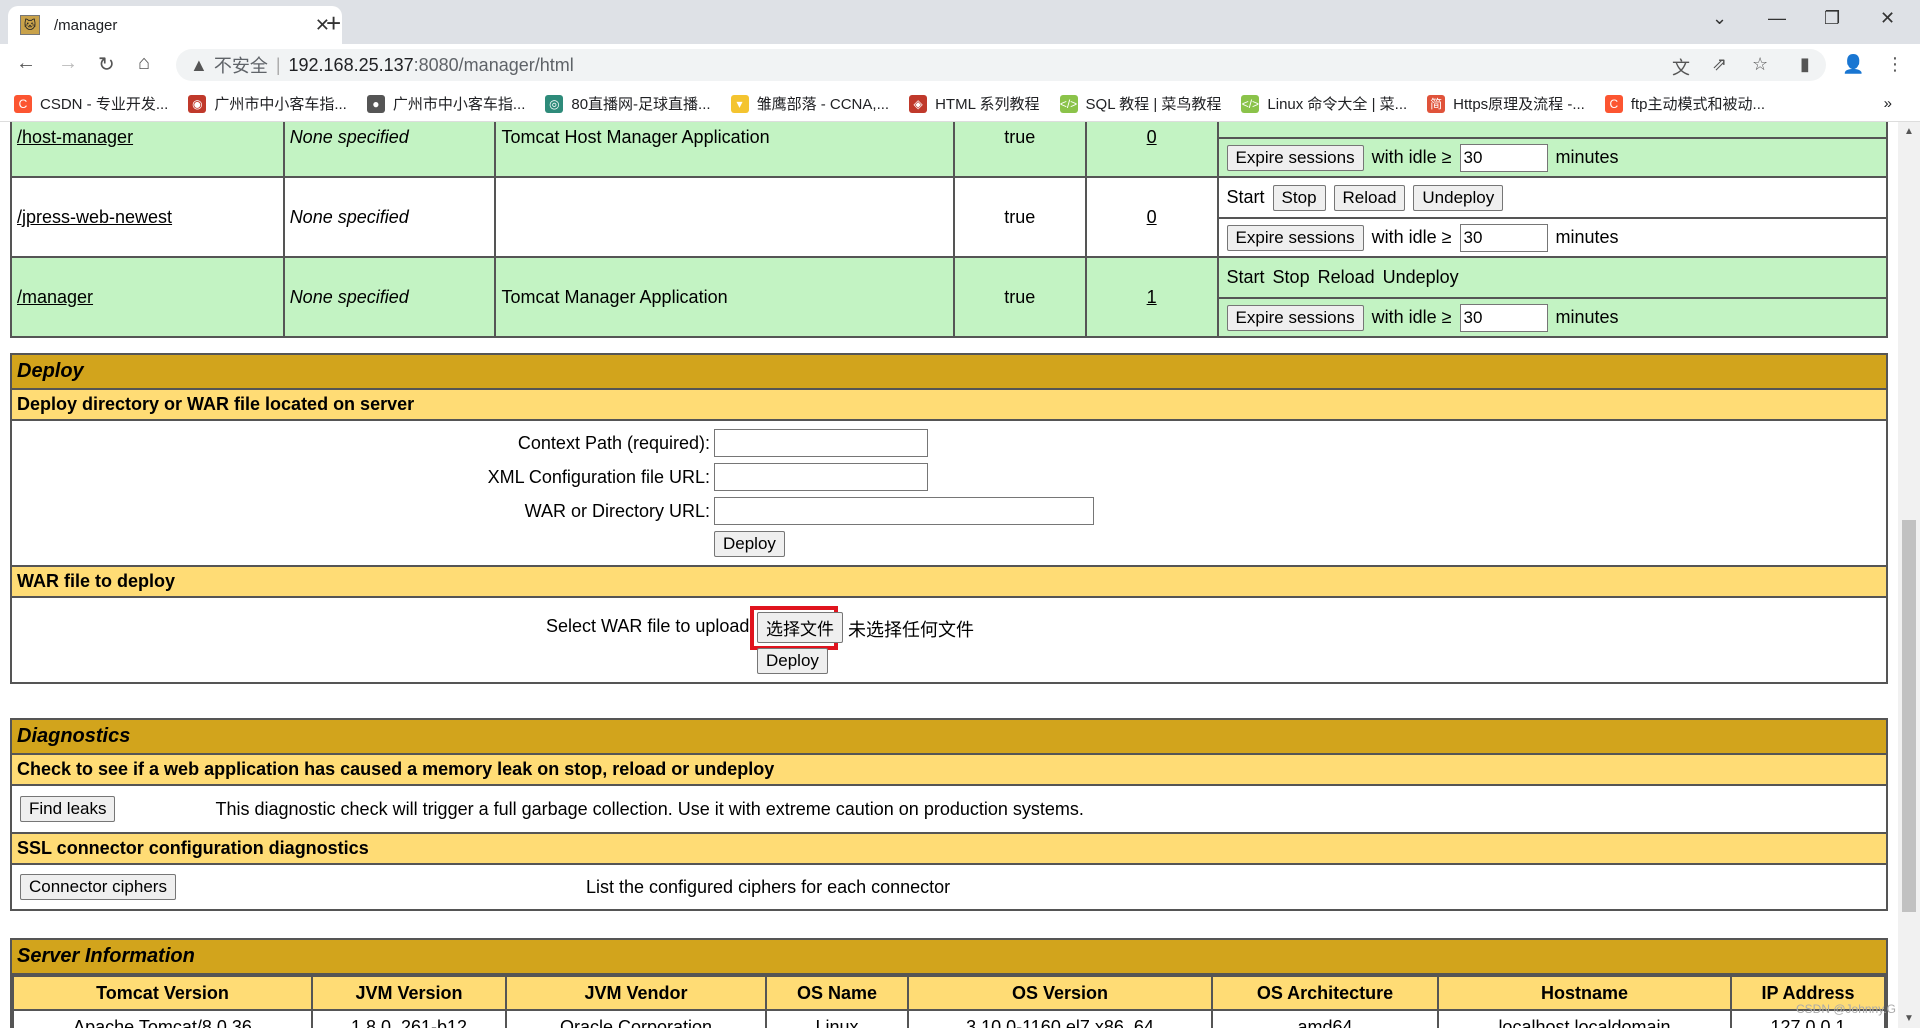 The image size is (1920, 1028). Describe the element at coordinates (1001, 65) in the screenshot. I see `address-bar: ▲ 不安全 | 192.168.25.137:8080/manager/html` at that location.